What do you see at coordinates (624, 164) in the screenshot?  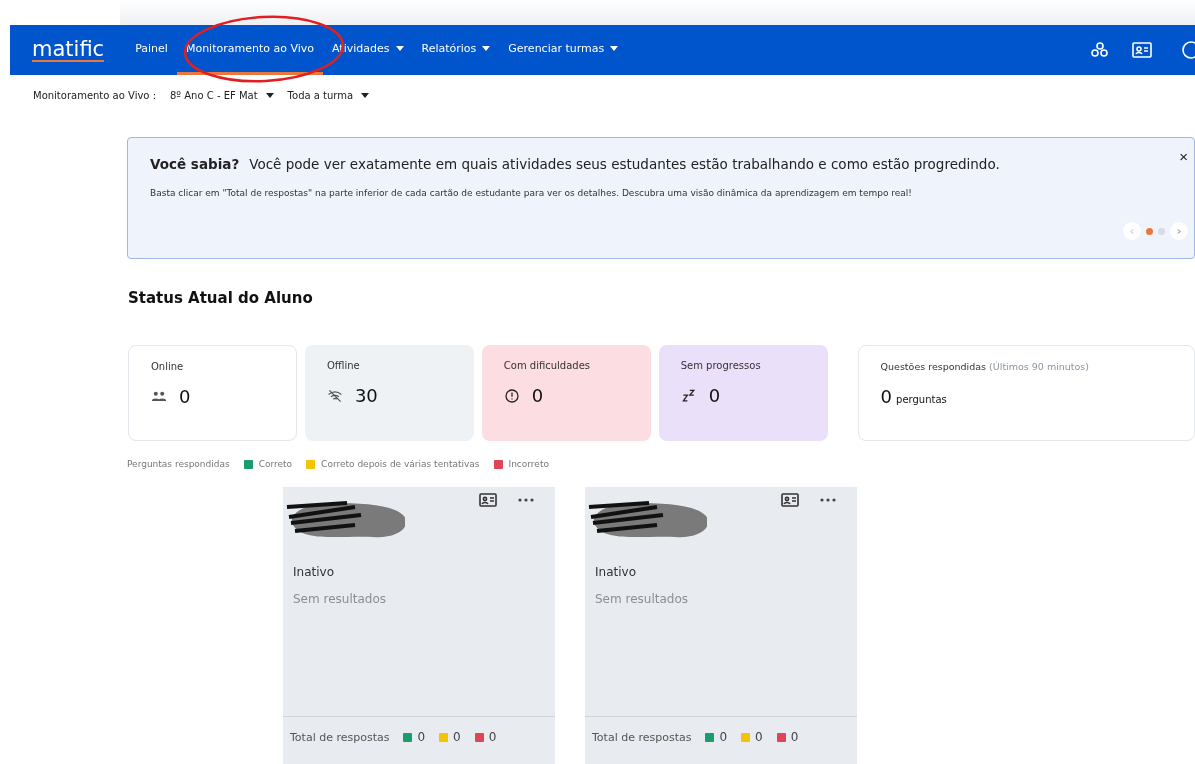 I see `banner-headline: Você pode ver exatamente em quais atividades seus estudantes estão trabalhando e como estão progredindo.` at bounding box center [624, 164].